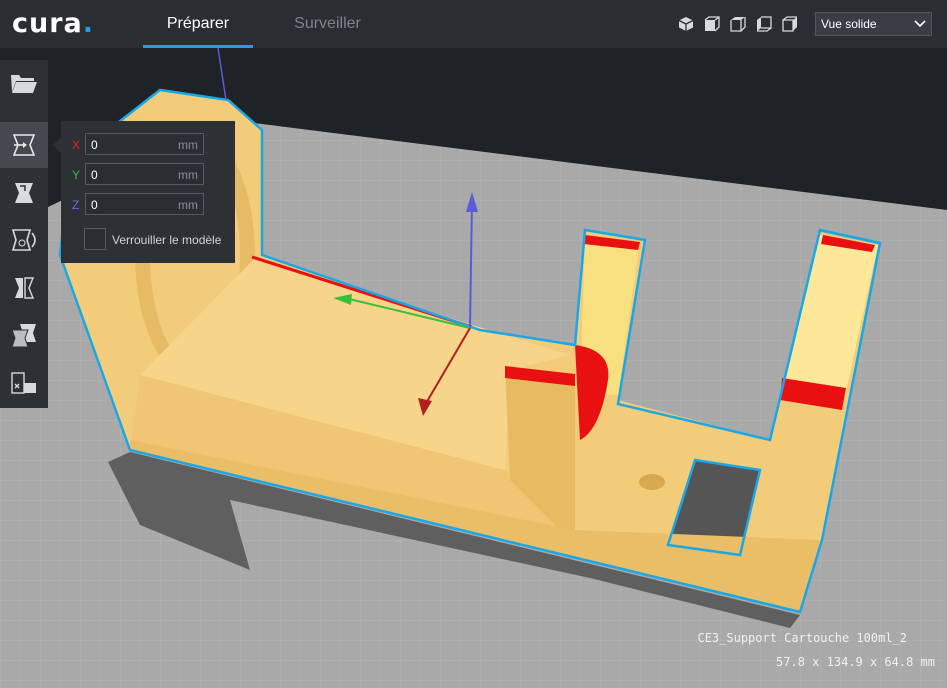  I want to click on object-name: CE3_Support Cartouche 100ml_2, so click(802, 638).